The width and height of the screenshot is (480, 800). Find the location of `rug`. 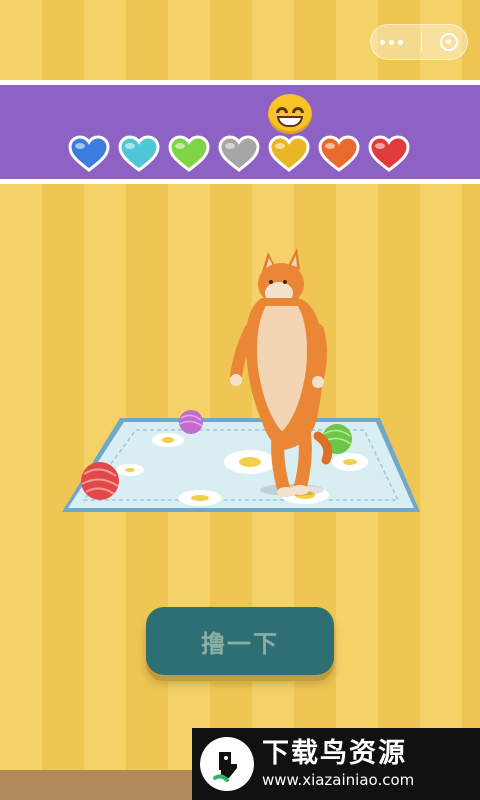

rug is located at coordinates (241, 465).